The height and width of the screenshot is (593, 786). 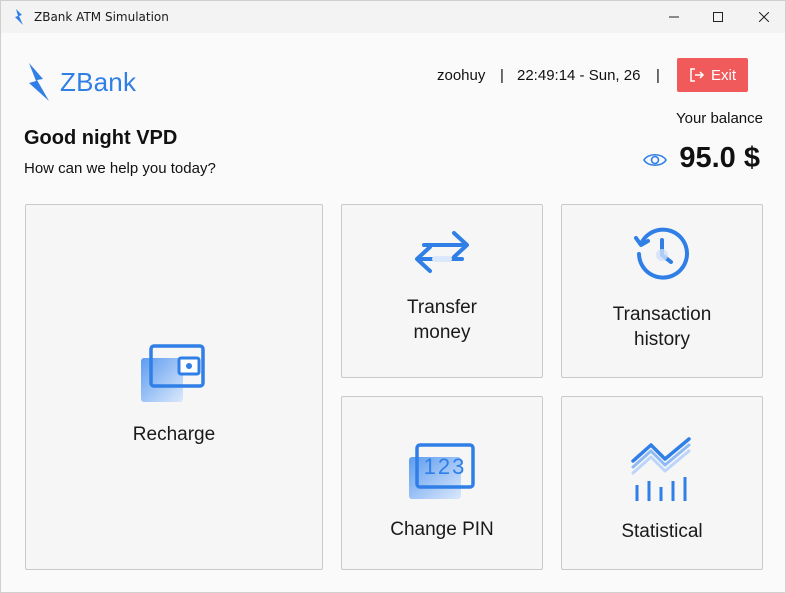 I want to click on close-icon, so click(x=764, y=17).